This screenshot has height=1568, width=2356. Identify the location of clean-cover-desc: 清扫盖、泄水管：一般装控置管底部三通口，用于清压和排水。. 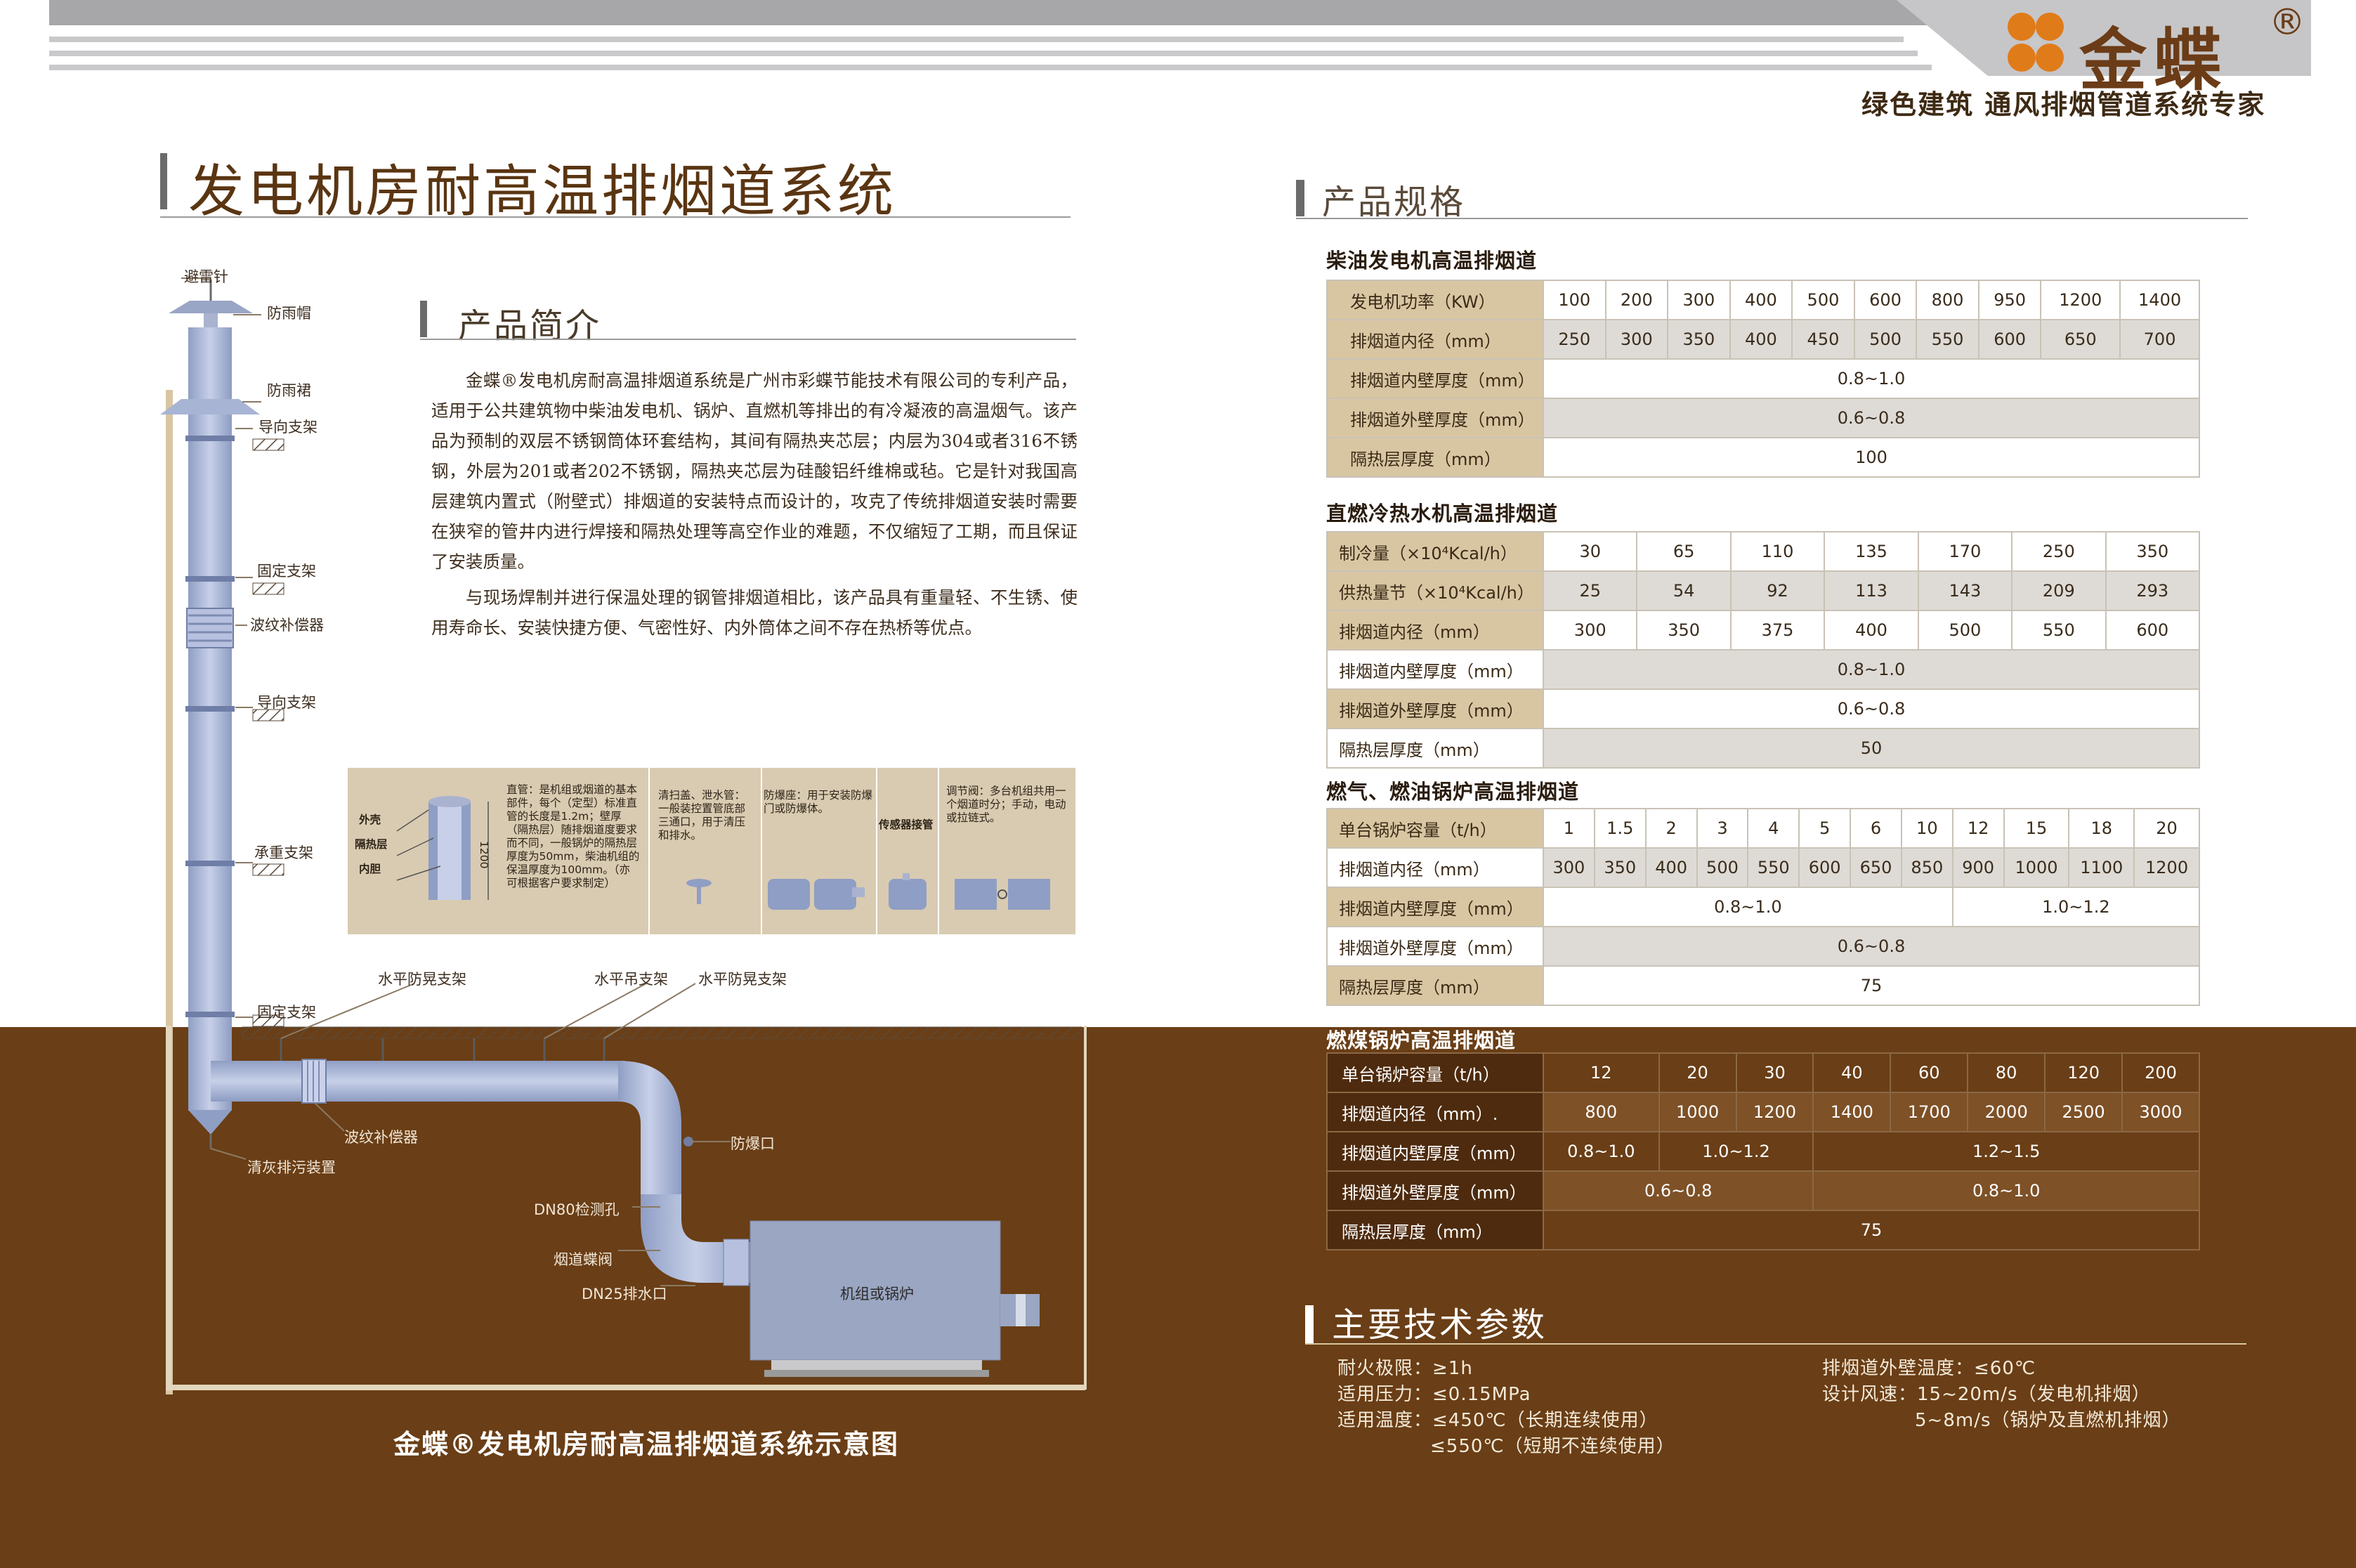
(702, 815).